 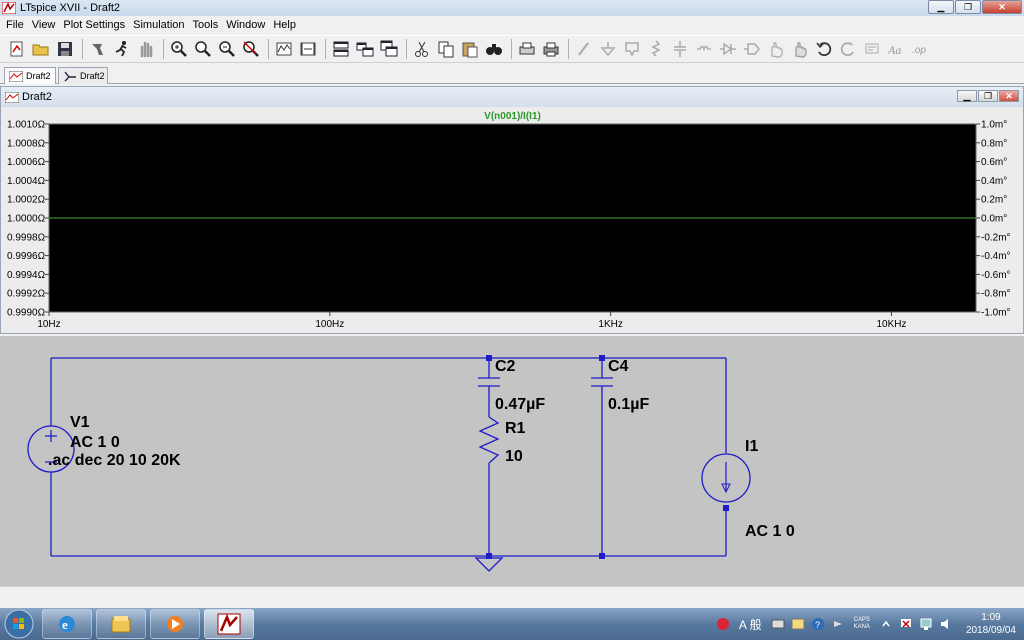 I want to click on ime-bar-icon, so click(x=723, y=624).